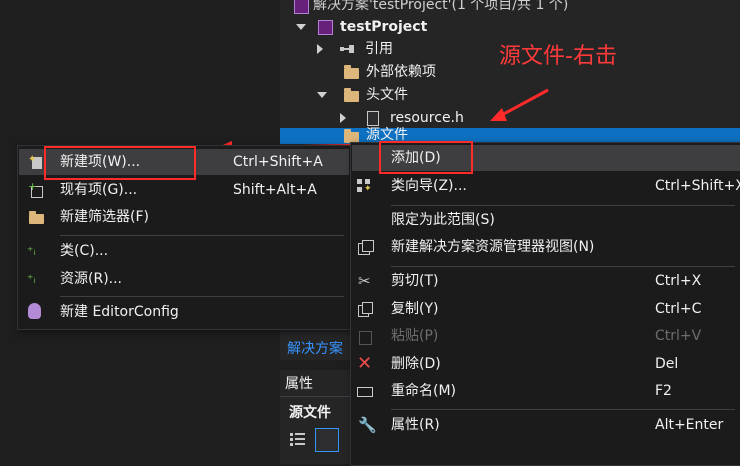 The height and width of the screenshot is (466, 740). Describe the element at coordinates (184, 190) in the screenshot. I see `menu-item-existing-item: + 现有项(G)... Shift+Alt+A` at that location.